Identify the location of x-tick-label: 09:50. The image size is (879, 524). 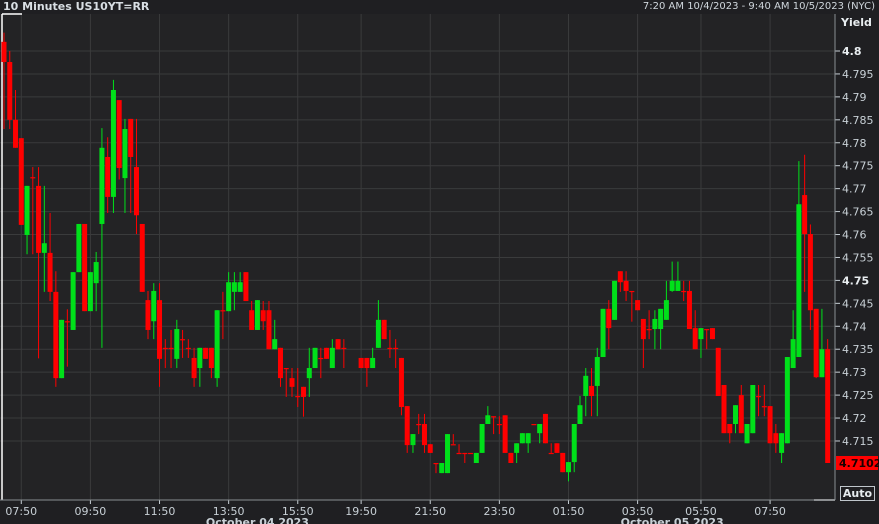
(91, 511).